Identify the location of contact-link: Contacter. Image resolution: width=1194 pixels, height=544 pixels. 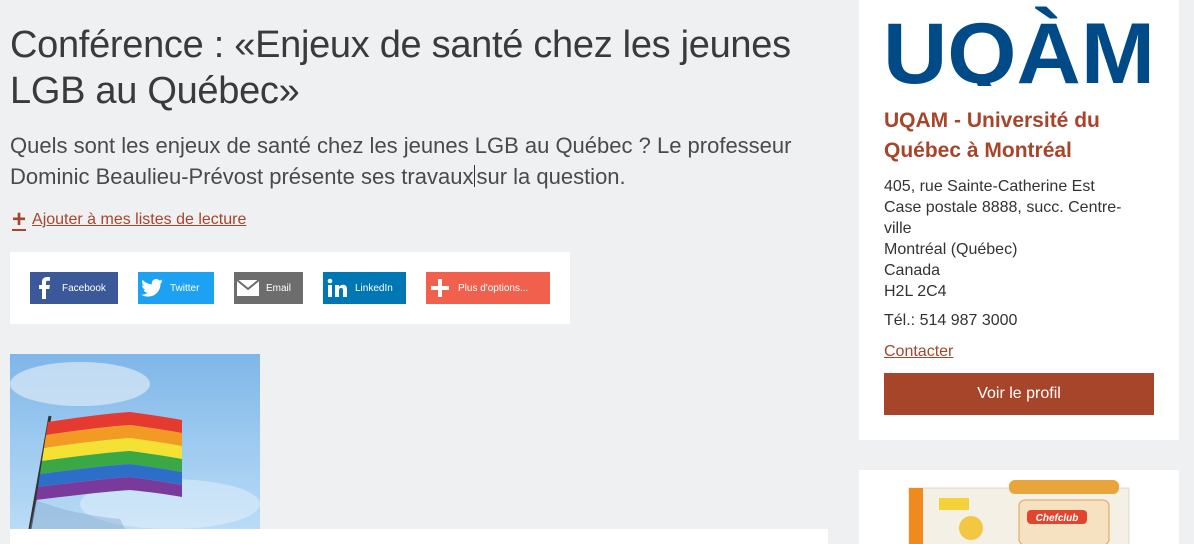
(918, 352).